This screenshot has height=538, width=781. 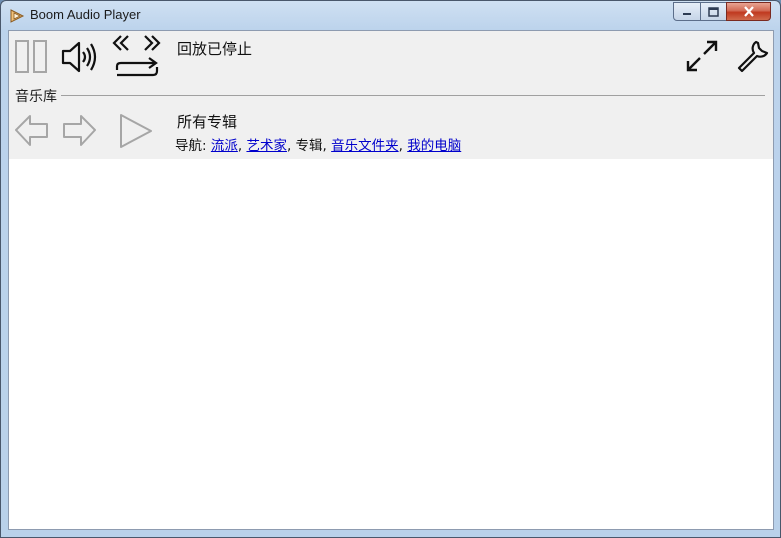 I want to click on nav-current-album: 专辑, so click(x=309, y=146).